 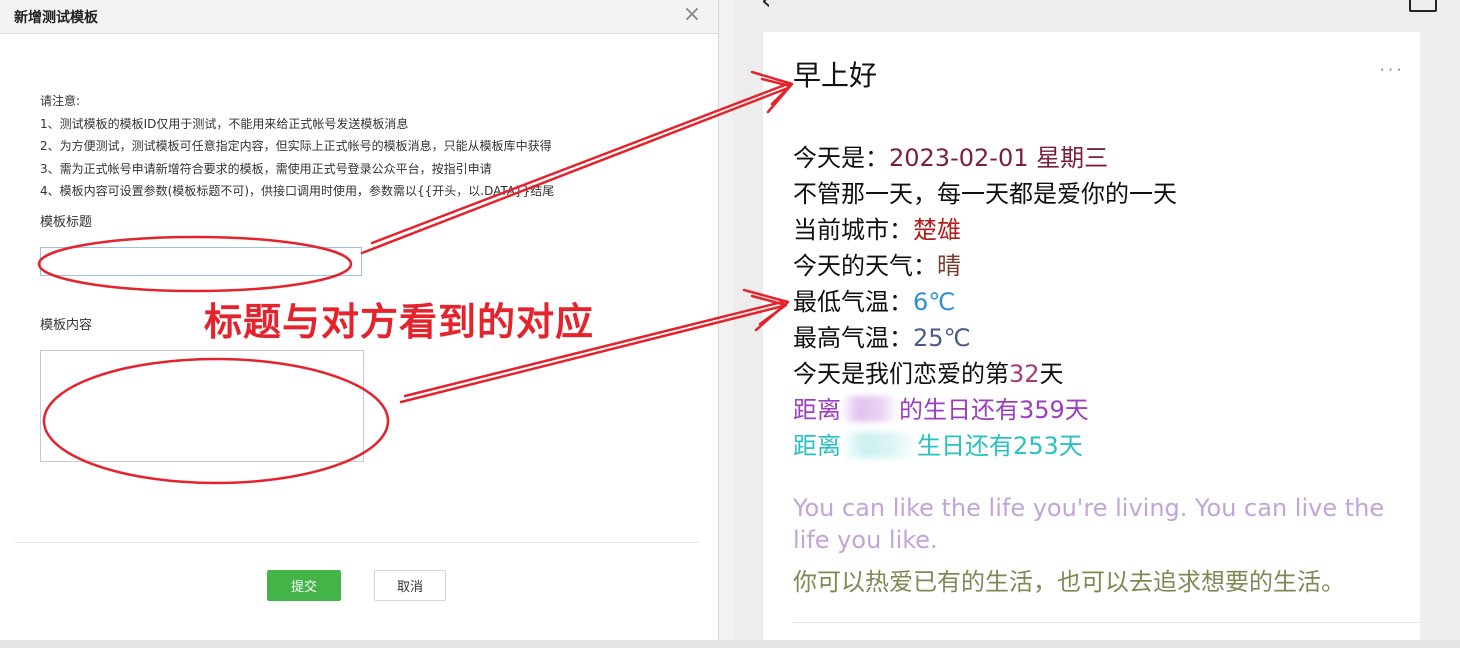 I want to click on panel-gap, so click(x=726, y=324).